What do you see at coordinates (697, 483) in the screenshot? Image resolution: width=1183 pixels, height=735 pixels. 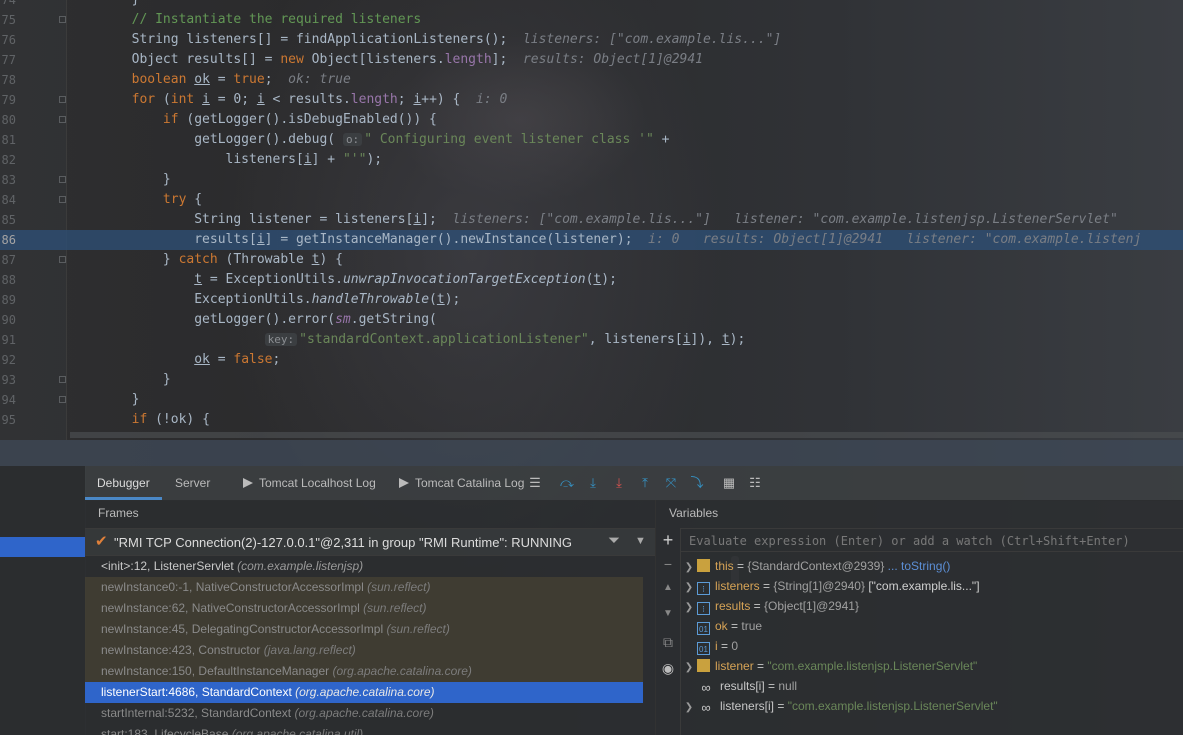 I see `run-to-cursor-icon: ⤵` at bounding box center [697, 483].